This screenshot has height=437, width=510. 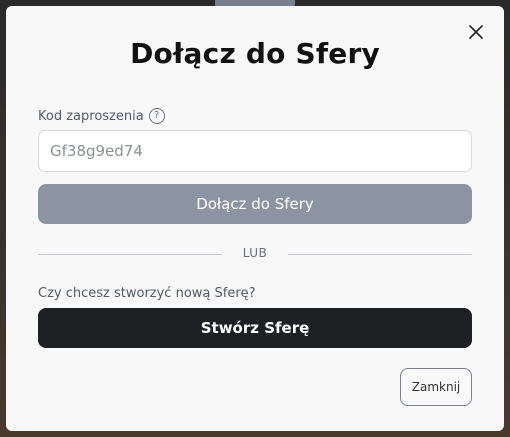 What do you see at coordinates (380, 254) in the screenshot?
I see `divider-line-right` at bounding box center [380, 254].